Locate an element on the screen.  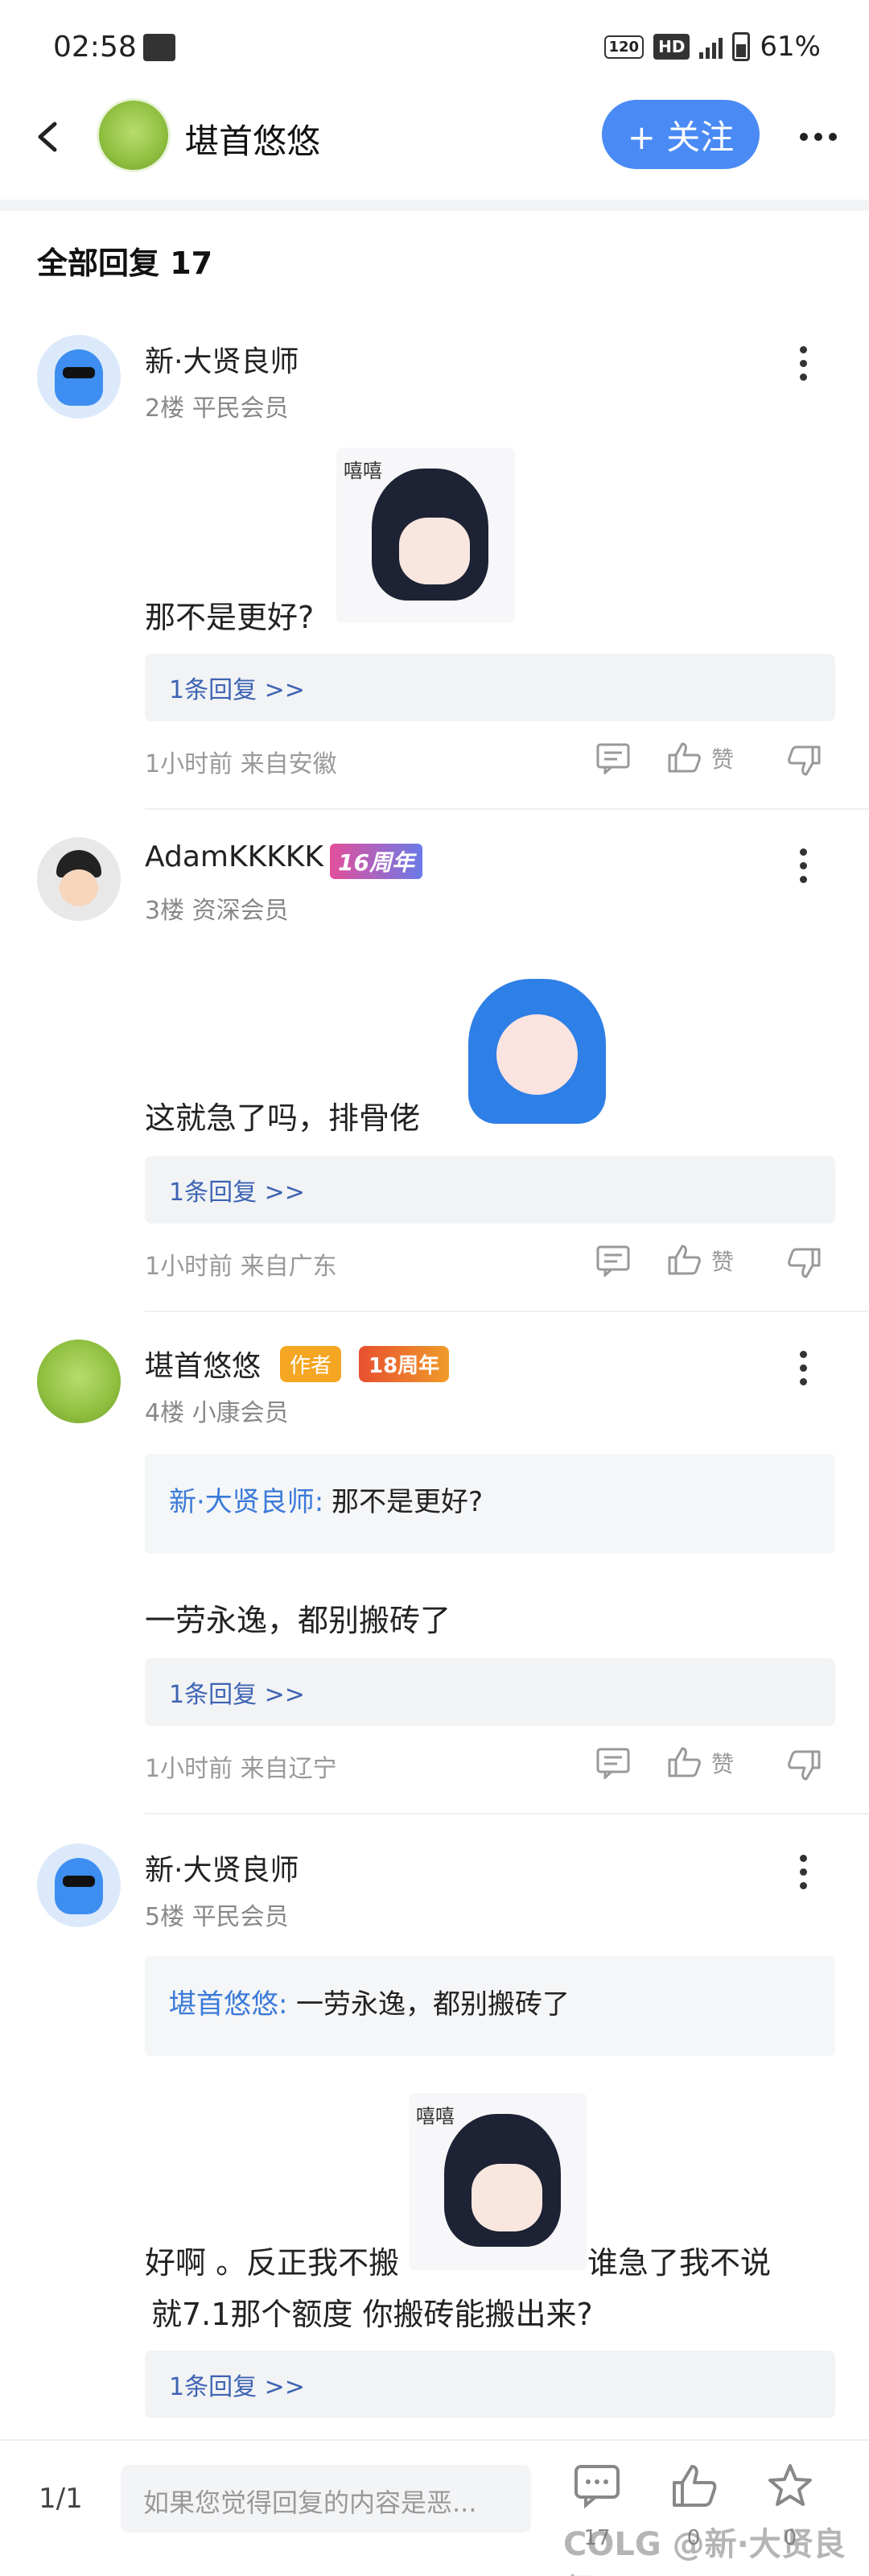
status-right: 120 HD 61% is located at coordinates (712, 47).